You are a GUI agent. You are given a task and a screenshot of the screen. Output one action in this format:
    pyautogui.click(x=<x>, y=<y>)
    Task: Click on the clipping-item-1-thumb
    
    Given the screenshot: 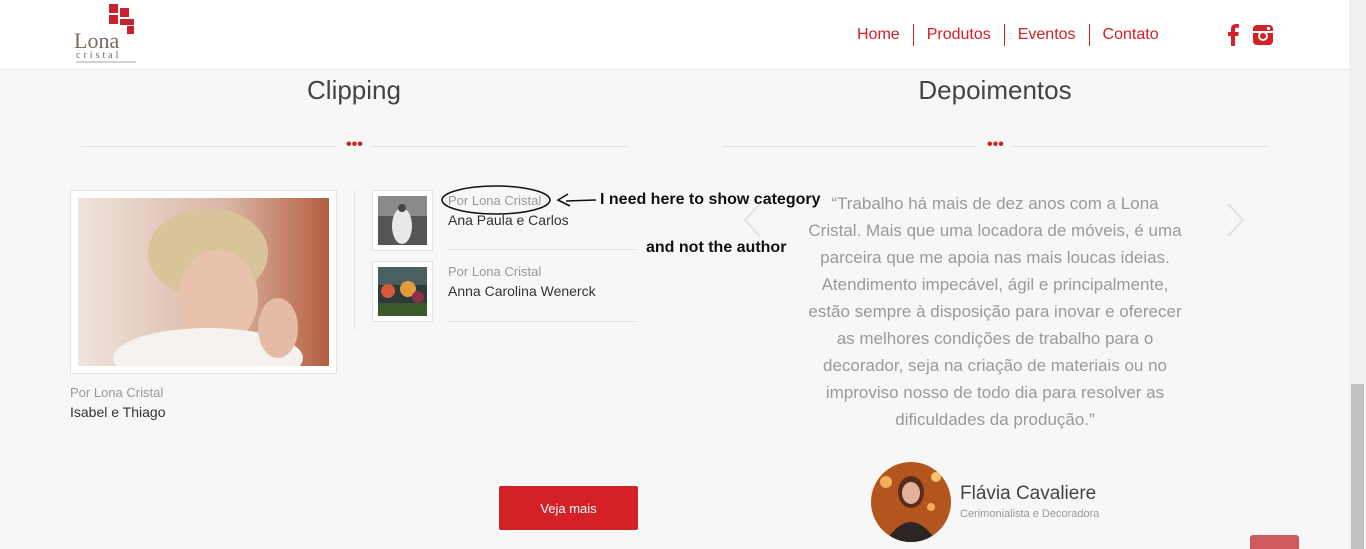 What is the action you would take?
    pyautogui.click(x=402, y=220)
    